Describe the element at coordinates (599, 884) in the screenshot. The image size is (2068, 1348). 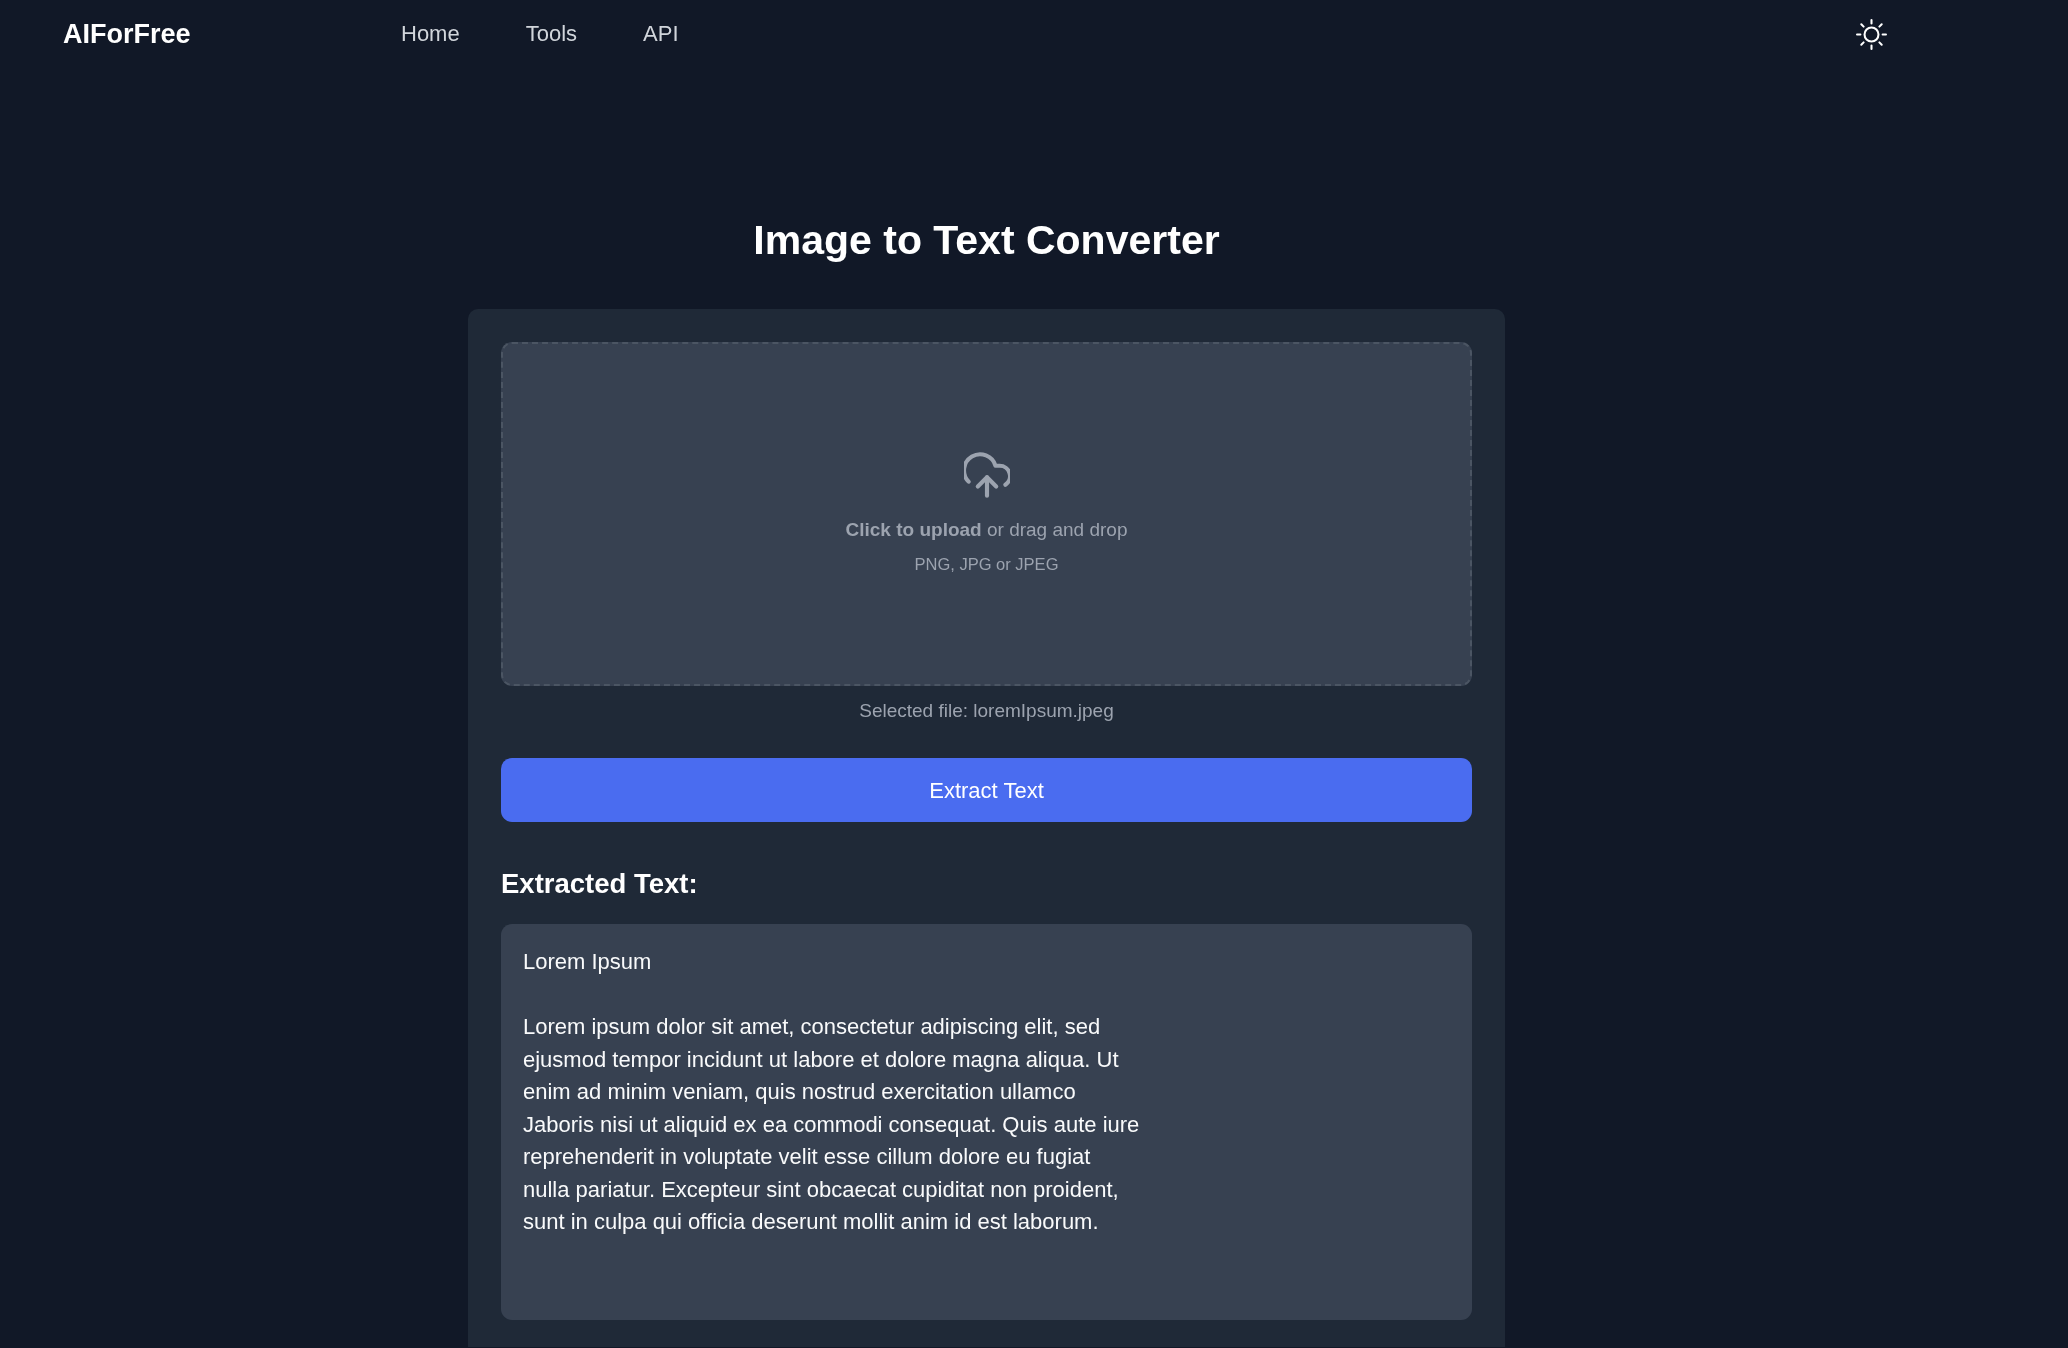
I see `result-heading: Extracted Text:` at that location.